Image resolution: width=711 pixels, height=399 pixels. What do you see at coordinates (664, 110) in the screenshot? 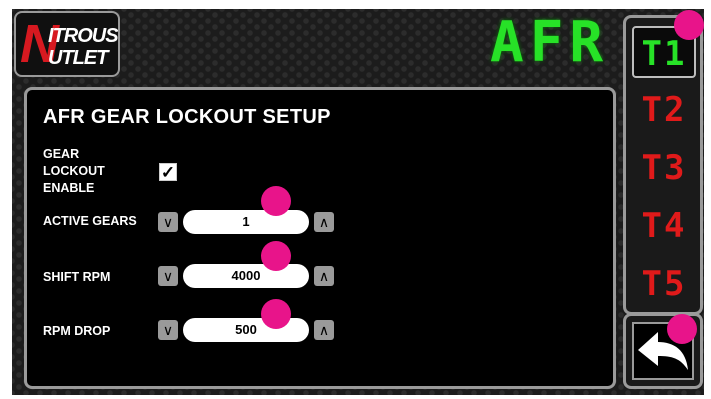
I see `tab-t2: T2` at bounding box center [664, 110].